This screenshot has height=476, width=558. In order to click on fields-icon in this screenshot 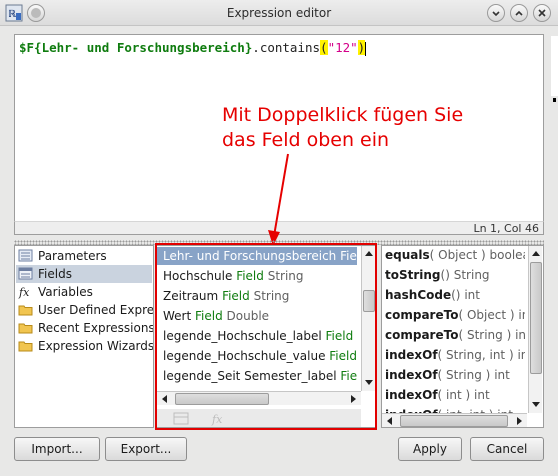, I will do `click(25, 273)`.